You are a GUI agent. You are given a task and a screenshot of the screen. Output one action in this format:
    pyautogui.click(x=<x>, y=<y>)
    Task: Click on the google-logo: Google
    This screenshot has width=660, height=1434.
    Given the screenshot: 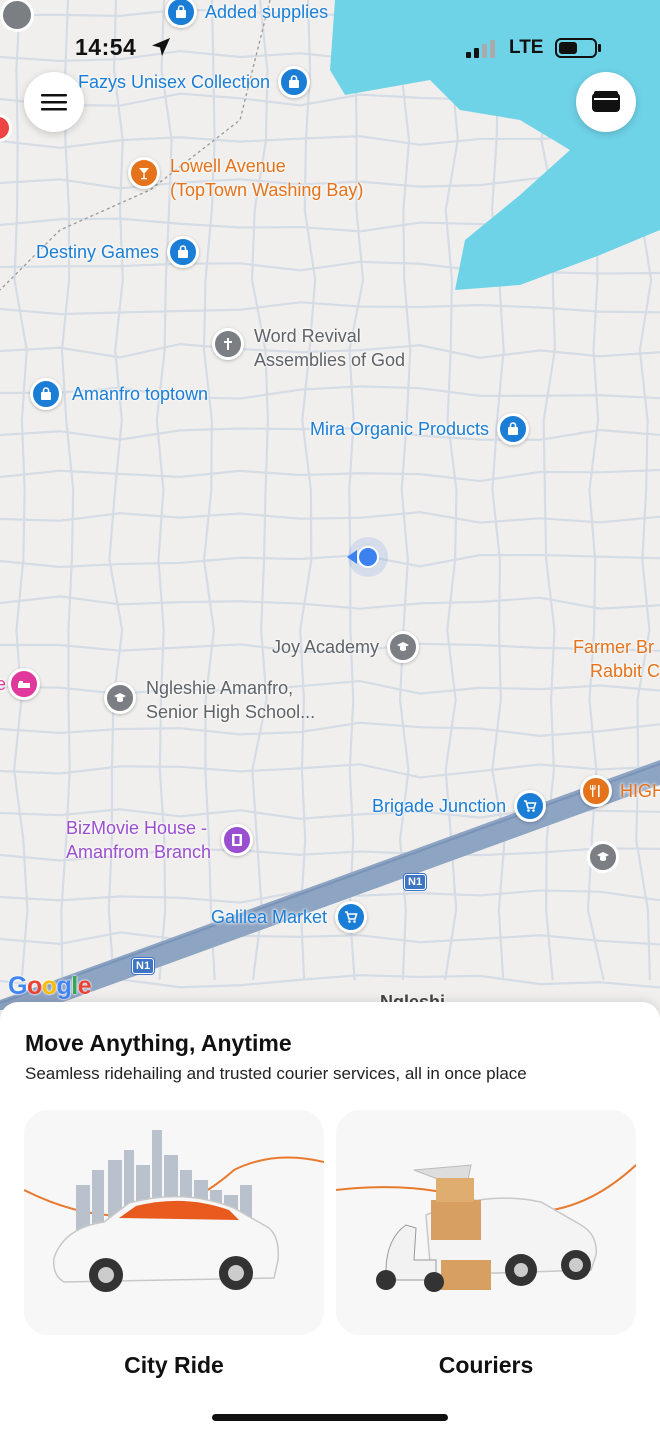 What is the action you would take?
    pyautogui.click(x=50, y=986)
    